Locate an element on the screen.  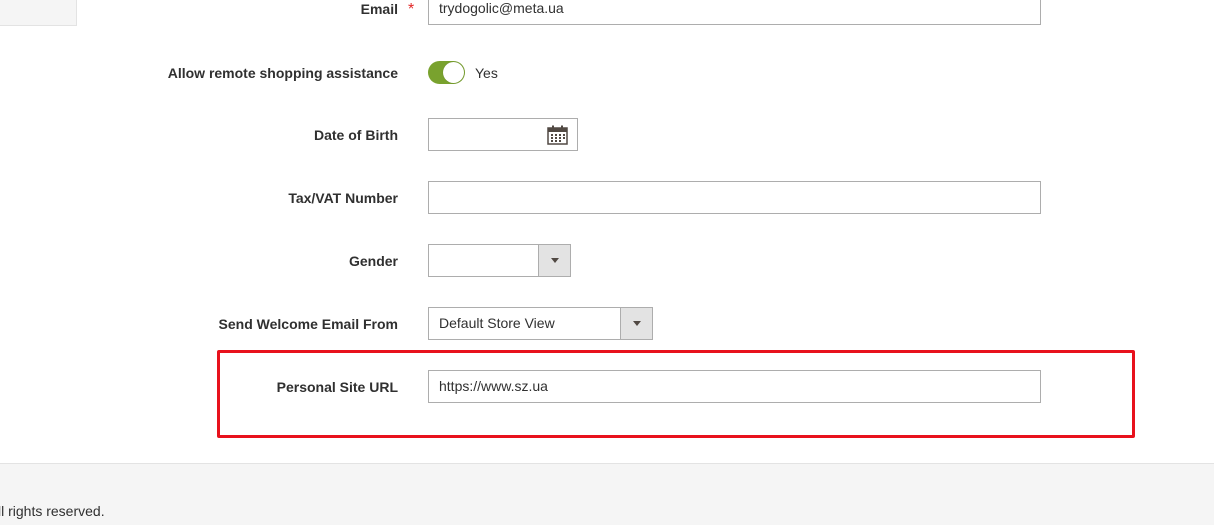
gender-dropdown-button is located at coordinates (554, 260).